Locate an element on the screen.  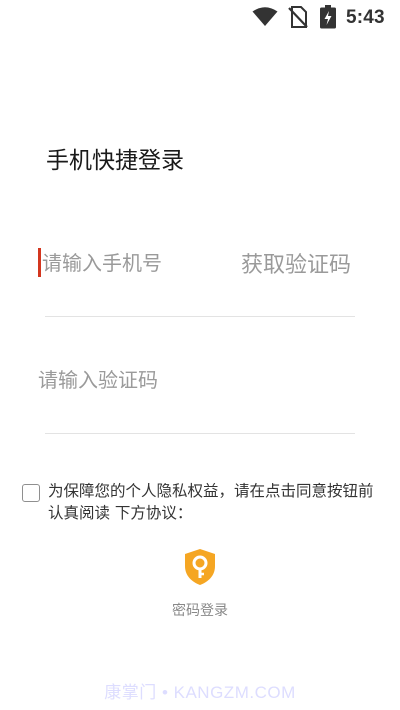
key-shield-icon is located at coordinates (200, 567).